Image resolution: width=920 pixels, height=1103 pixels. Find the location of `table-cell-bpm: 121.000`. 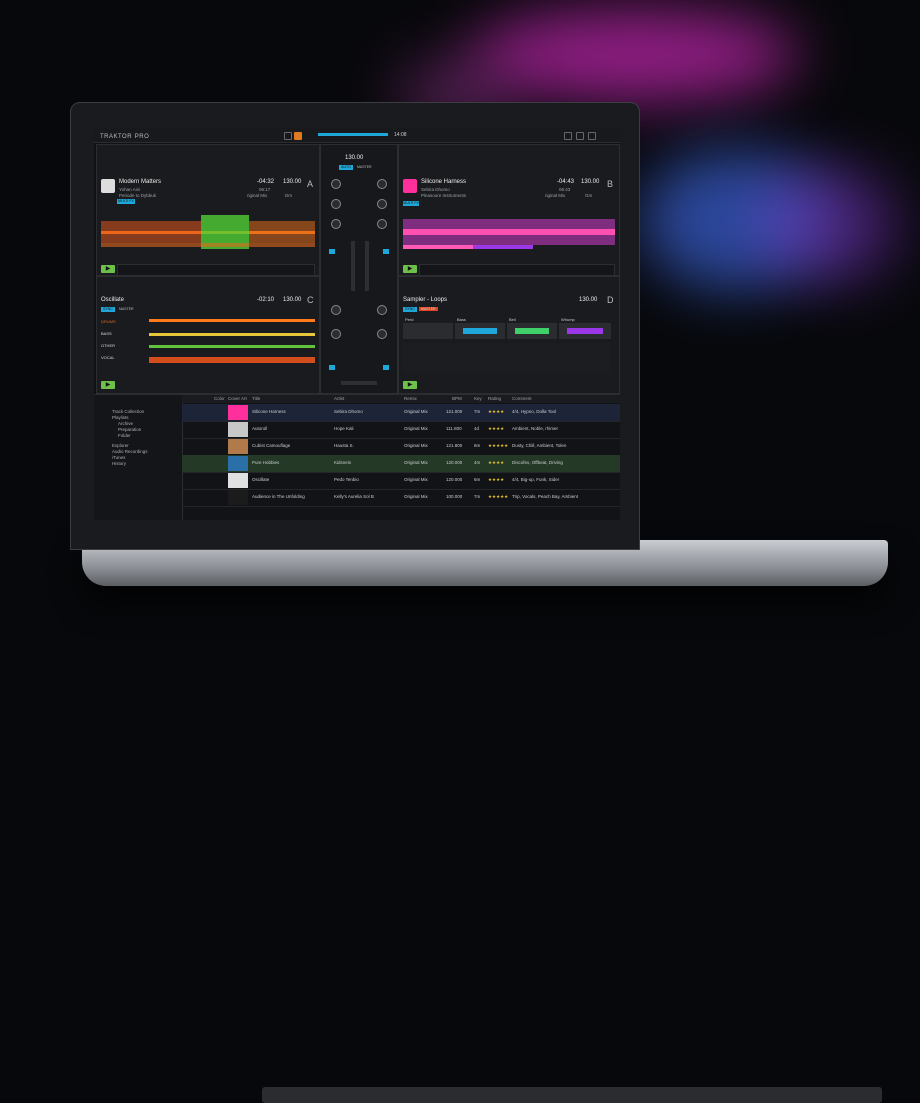

table-cell-bpm: 121.000 is located at coordinates (454, 411).